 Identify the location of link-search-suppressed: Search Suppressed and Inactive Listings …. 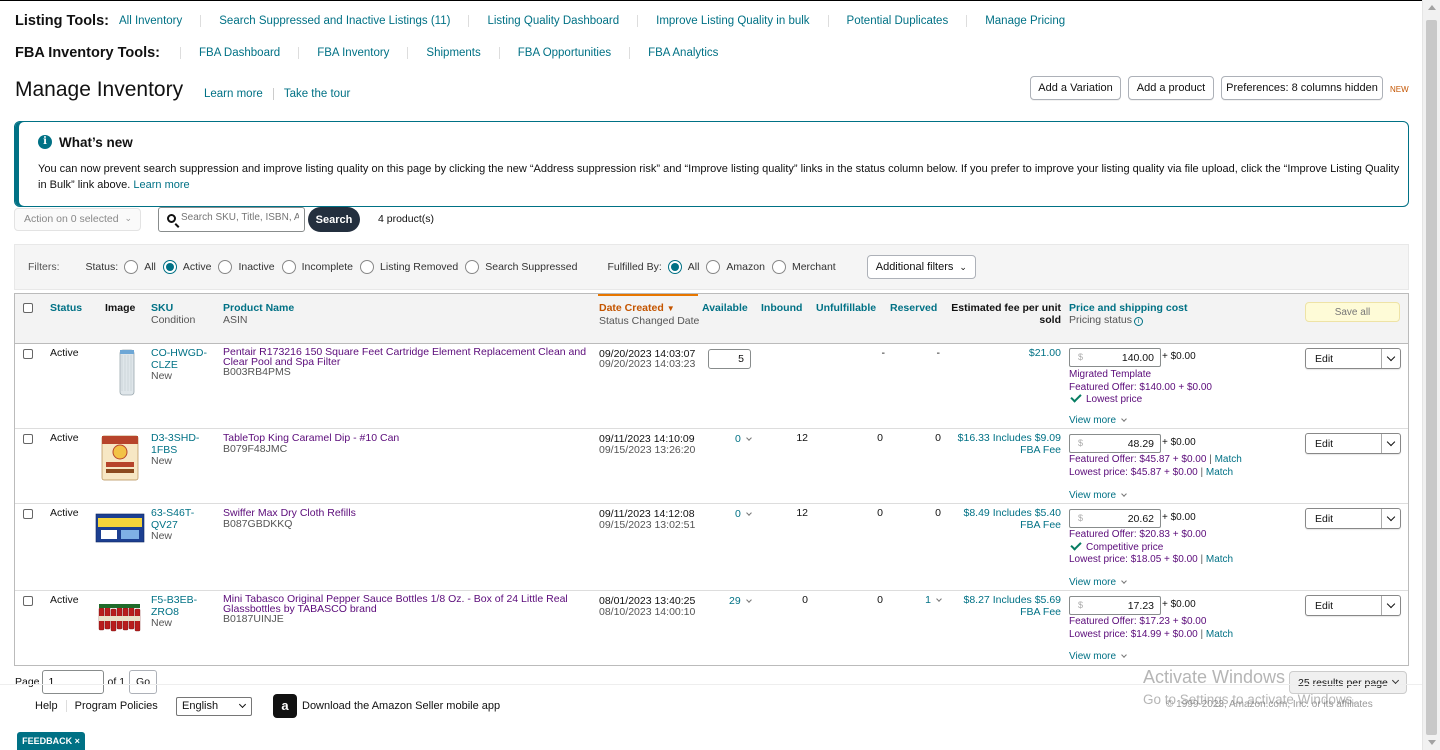
(334, 21).